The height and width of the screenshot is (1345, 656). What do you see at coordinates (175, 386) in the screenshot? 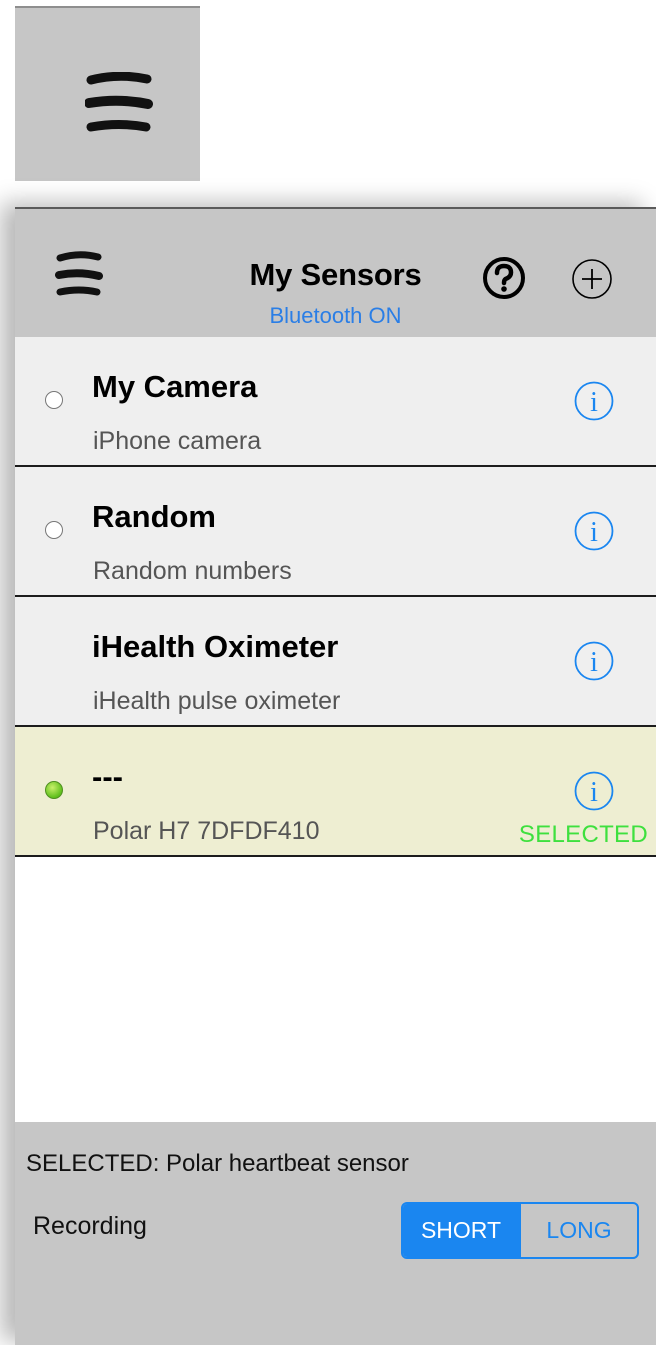
I see `sensor-name: My Camera` at bounding box center [175, 386].